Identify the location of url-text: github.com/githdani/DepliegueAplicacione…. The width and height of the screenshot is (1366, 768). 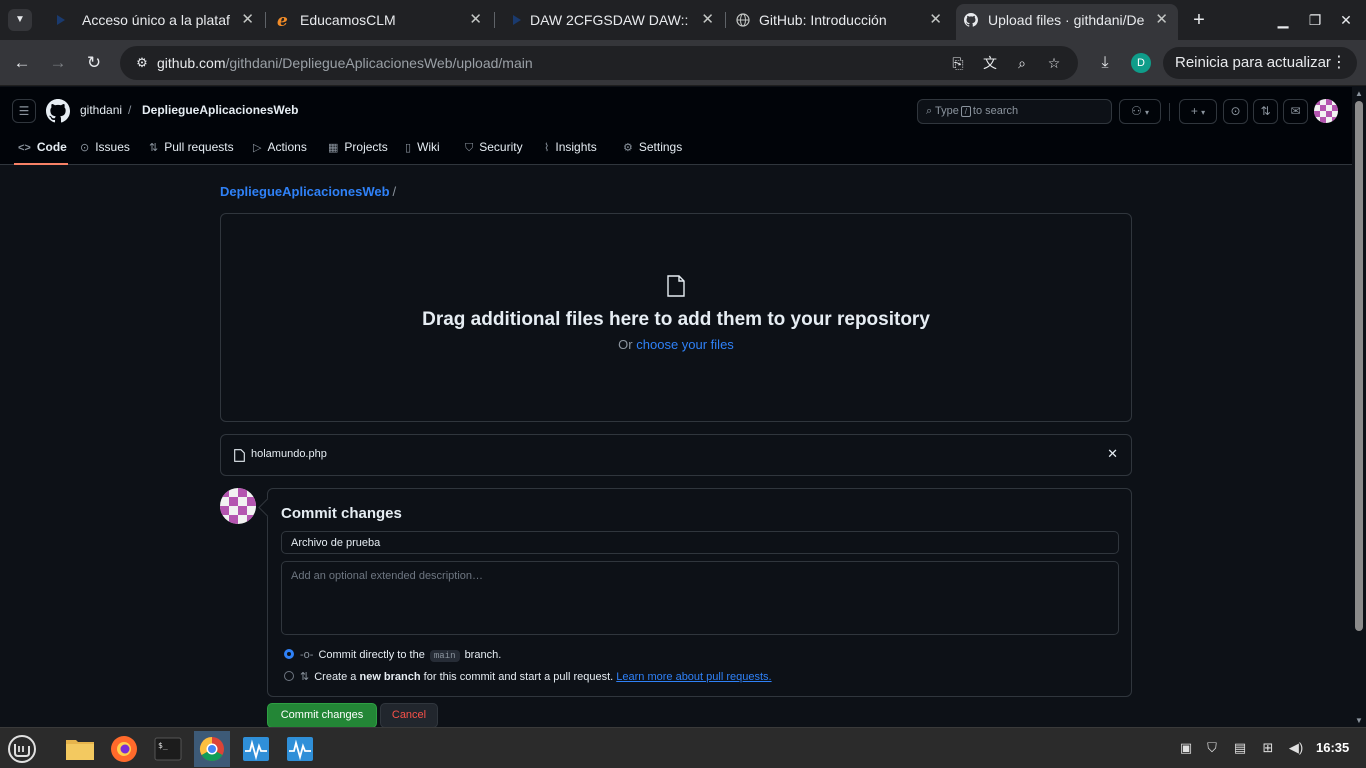
(345, 63).